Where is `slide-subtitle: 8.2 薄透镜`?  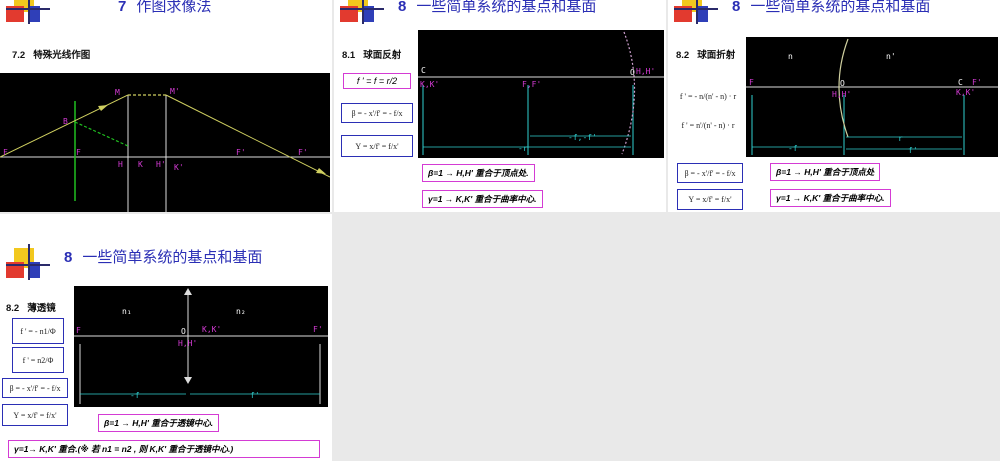 slide-subtitle: 8.2 薄透镜 is located at coordinates (31, 308).